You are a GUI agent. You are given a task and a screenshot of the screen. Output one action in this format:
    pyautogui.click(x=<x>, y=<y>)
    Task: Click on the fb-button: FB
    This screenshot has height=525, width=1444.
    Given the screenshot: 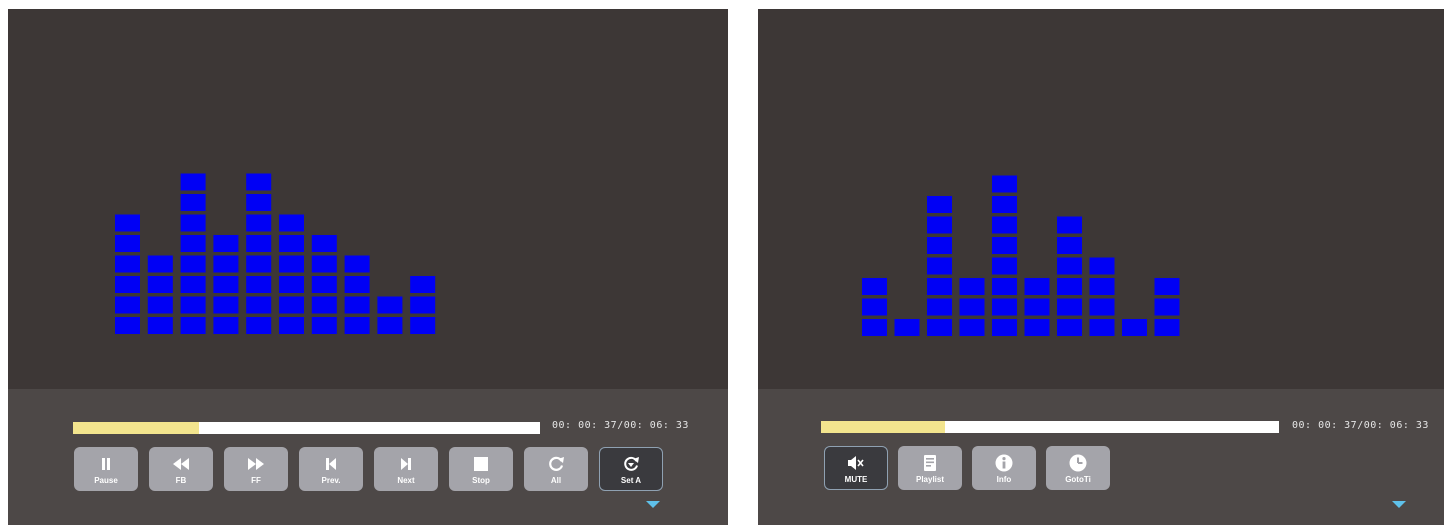 What is the action you would take?
    pyautogui.click(x=181, y=469)
    